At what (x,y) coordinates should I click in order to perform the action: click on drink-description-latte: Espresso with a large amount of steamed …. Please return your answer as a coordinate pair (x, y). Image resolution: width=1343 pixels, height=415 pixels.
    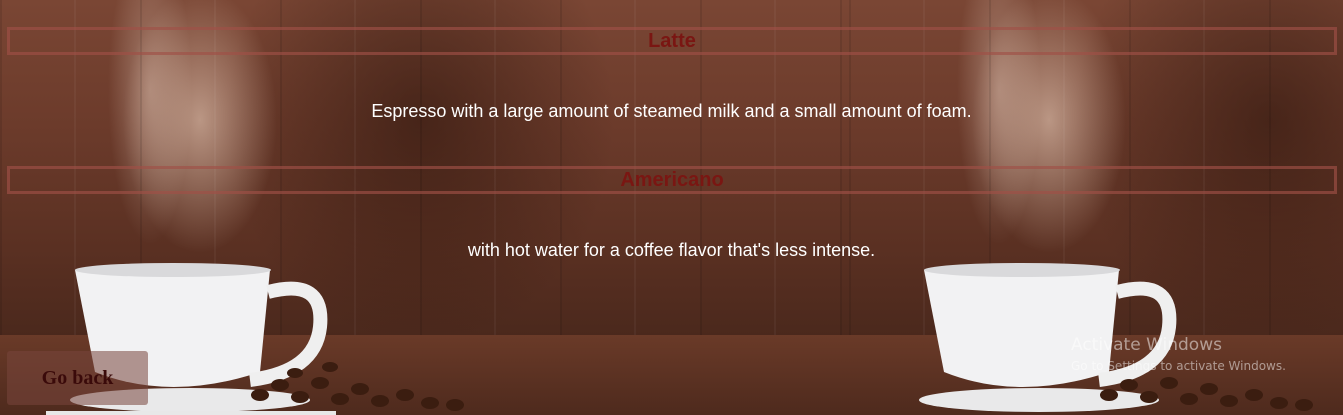
    Looking at the image, I should click on (671, 111).